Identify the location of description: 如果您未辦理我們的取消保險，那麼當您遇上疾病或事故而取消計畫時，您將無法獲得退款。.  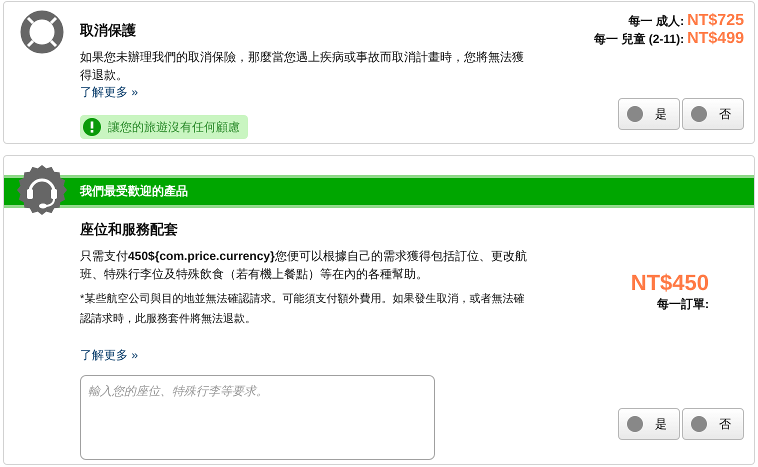
(302, 66).